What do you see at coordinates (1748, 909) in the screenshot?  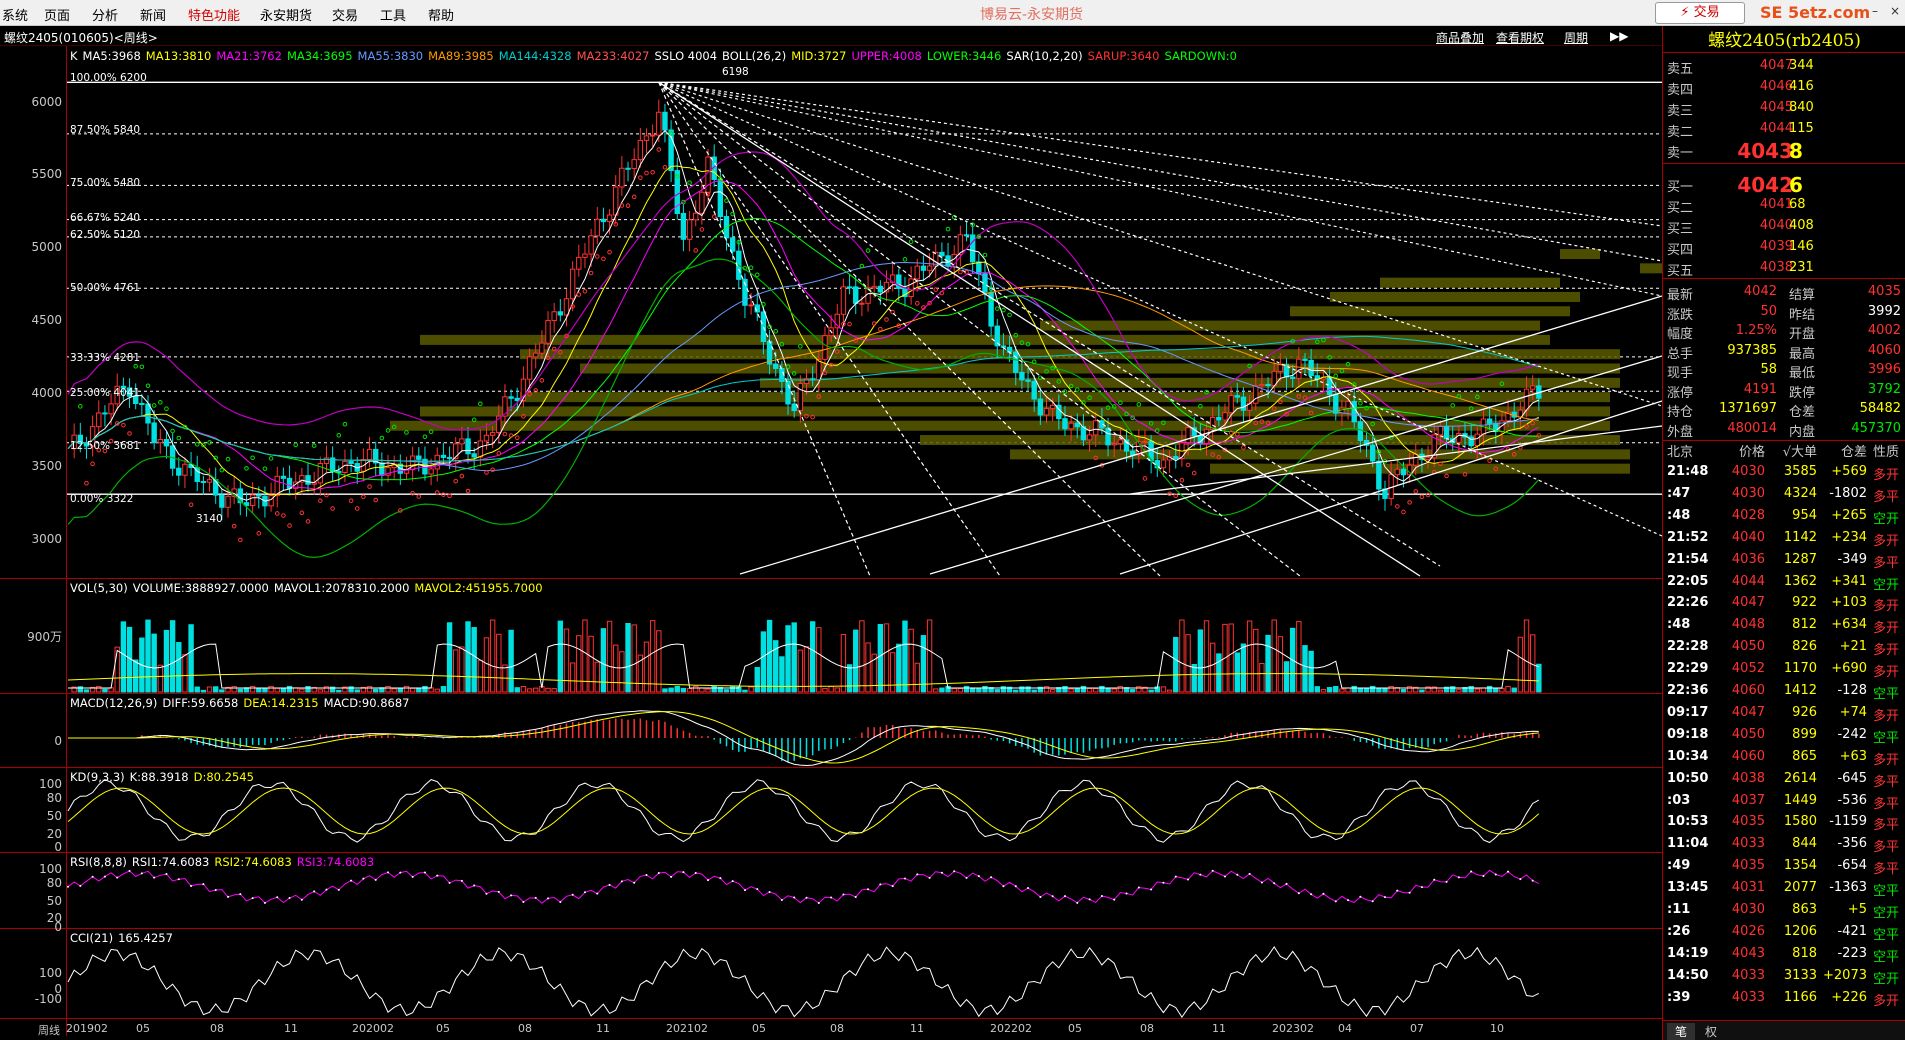 I see `tick-price: 4030` at bounding box center [1748, 909].